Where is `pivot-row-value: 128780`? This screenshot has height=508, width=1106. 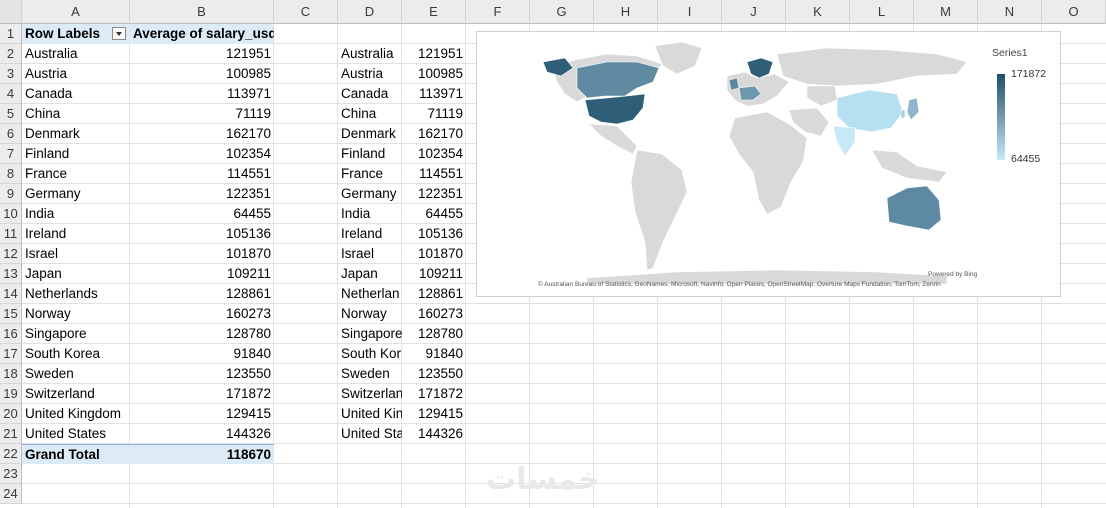
pivot-row-value: 128780 is located at coordinates (202, 334).